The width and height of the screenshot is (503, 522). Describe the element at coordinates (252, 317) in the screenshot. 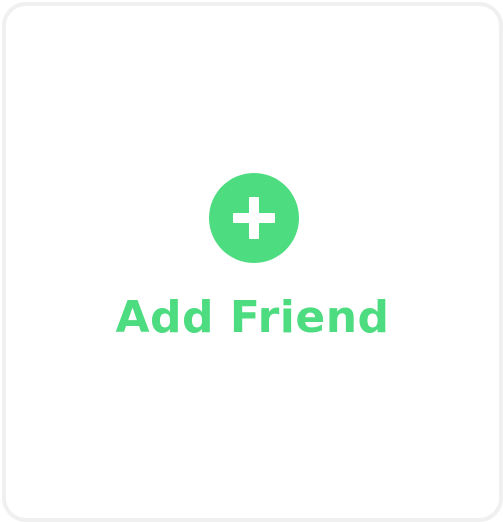

I see `add-friend-label: Add Friend` at that location.